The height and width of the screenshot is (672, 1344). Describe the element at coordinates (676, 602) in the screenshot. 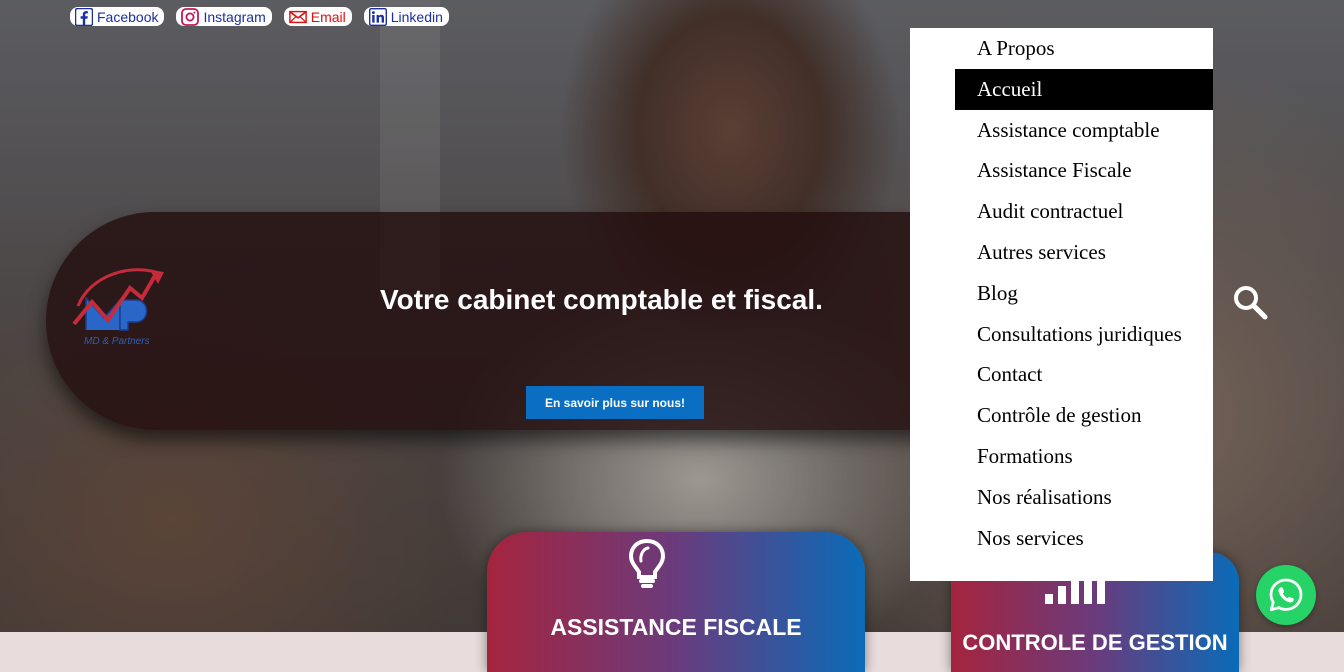

I see `service-card-assistance-fiscale: ASSISTANCE FISCALE` at that location.